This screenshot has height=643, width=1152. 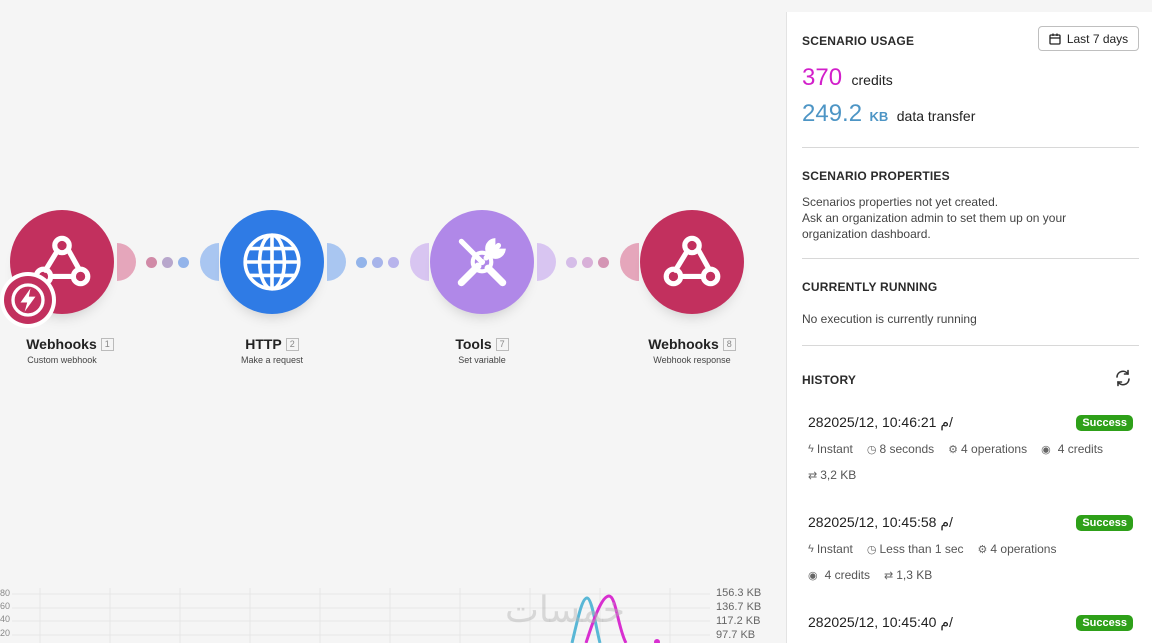 I want to click on lightning-icon, so click(x=28, y=300).